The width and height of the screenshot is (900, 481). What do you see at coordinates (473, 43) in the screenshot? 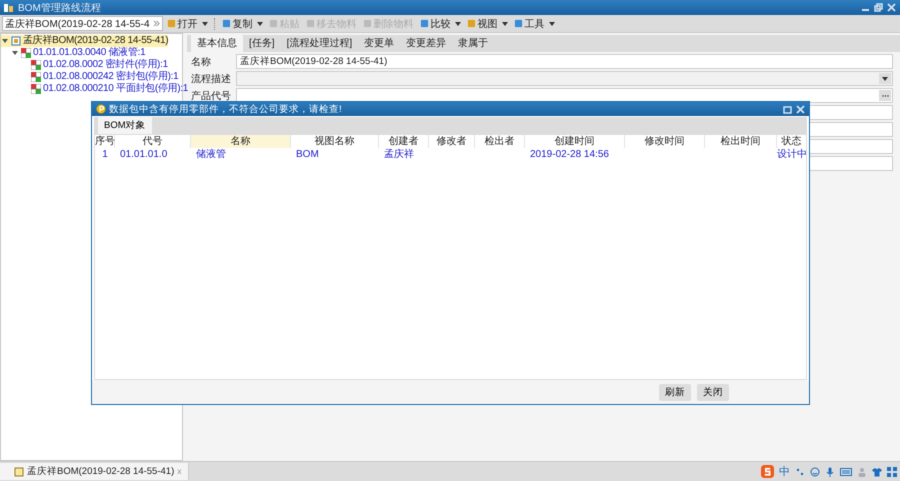
I see `tab: 隶属于` at bounding box center [473, 43].